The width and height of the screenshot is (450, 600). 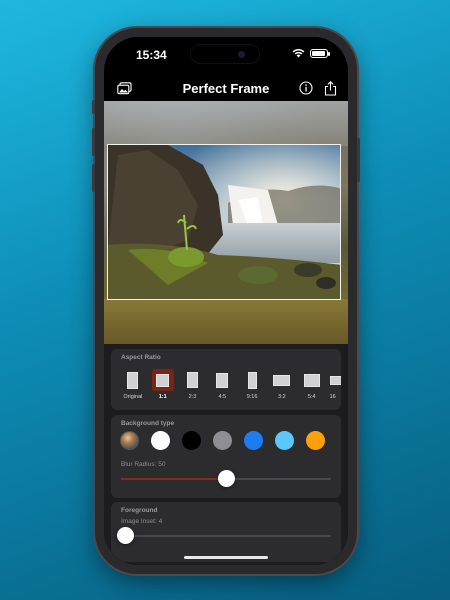 I want to click on ratio-label: 5:4, so click(x=311, y=397).